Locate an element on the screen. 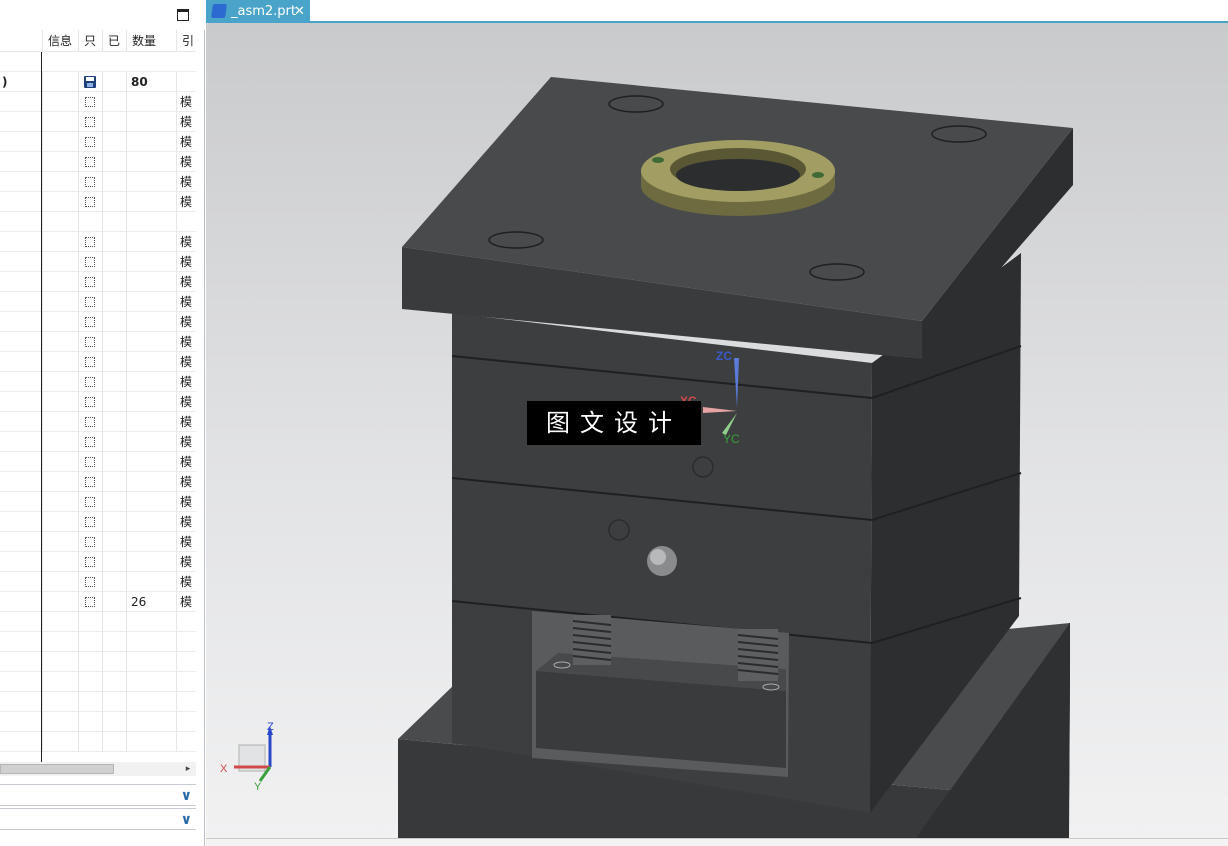  scrollbar-thumb is located at coordinates (57, 769).